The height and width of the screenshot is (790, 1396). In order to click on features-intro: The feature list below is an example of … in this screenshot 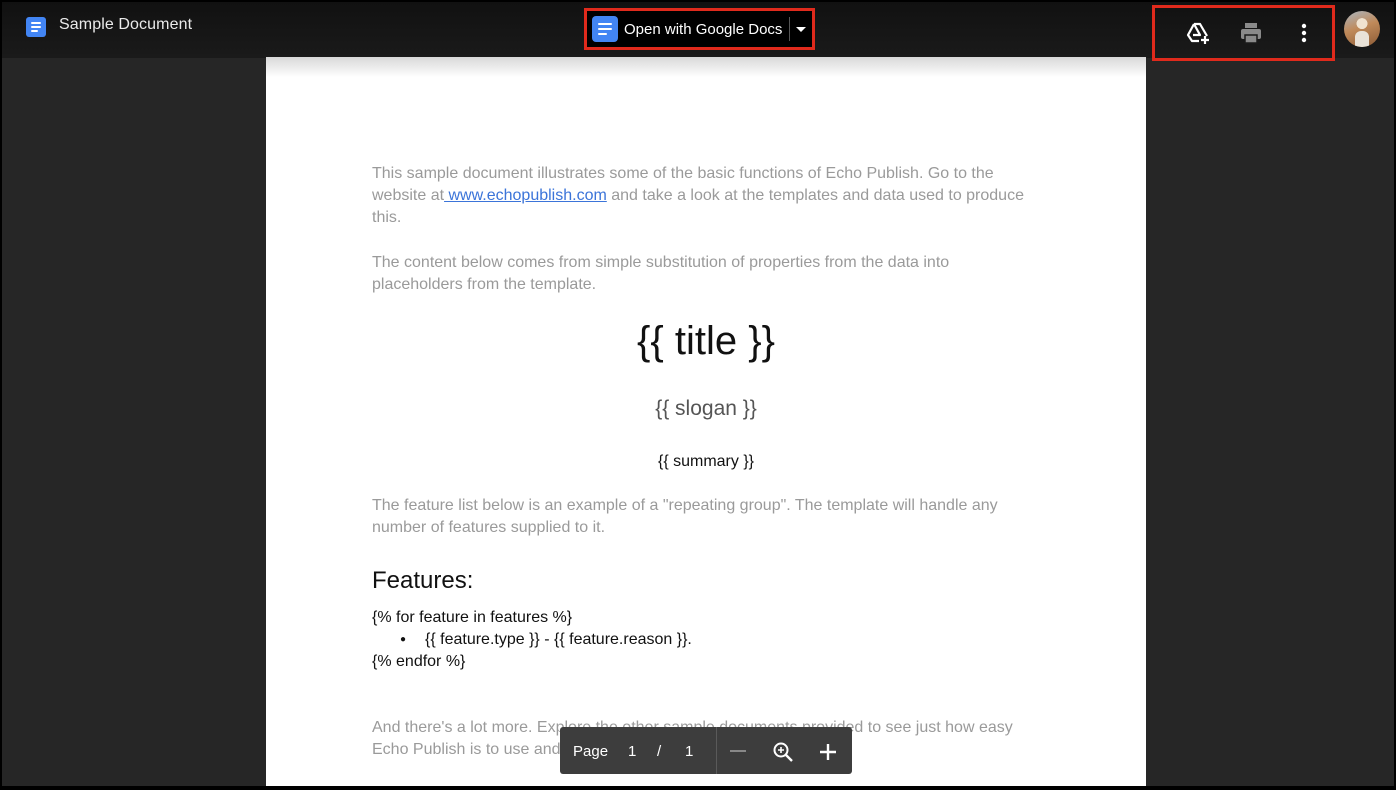, I will do `click(685, 516)`.